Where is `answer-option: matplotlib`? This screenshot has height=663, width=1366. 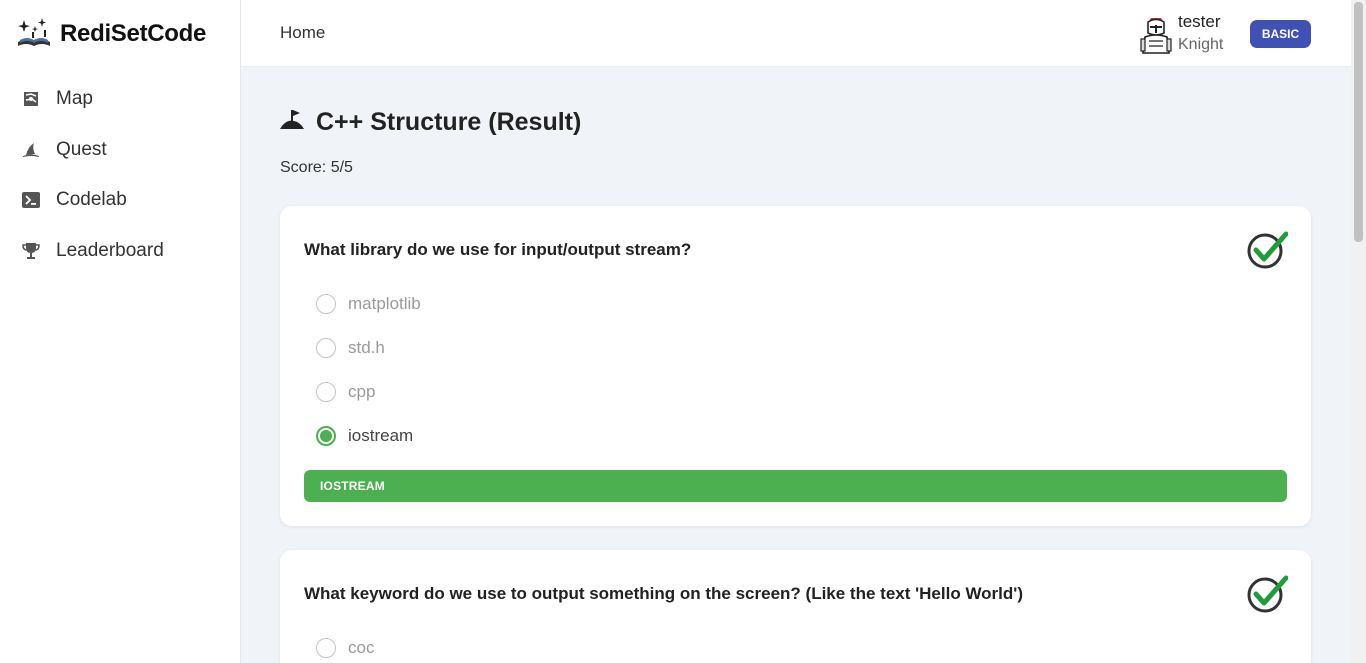
answer-option: matplotlib is located at coordinates (368, 304).